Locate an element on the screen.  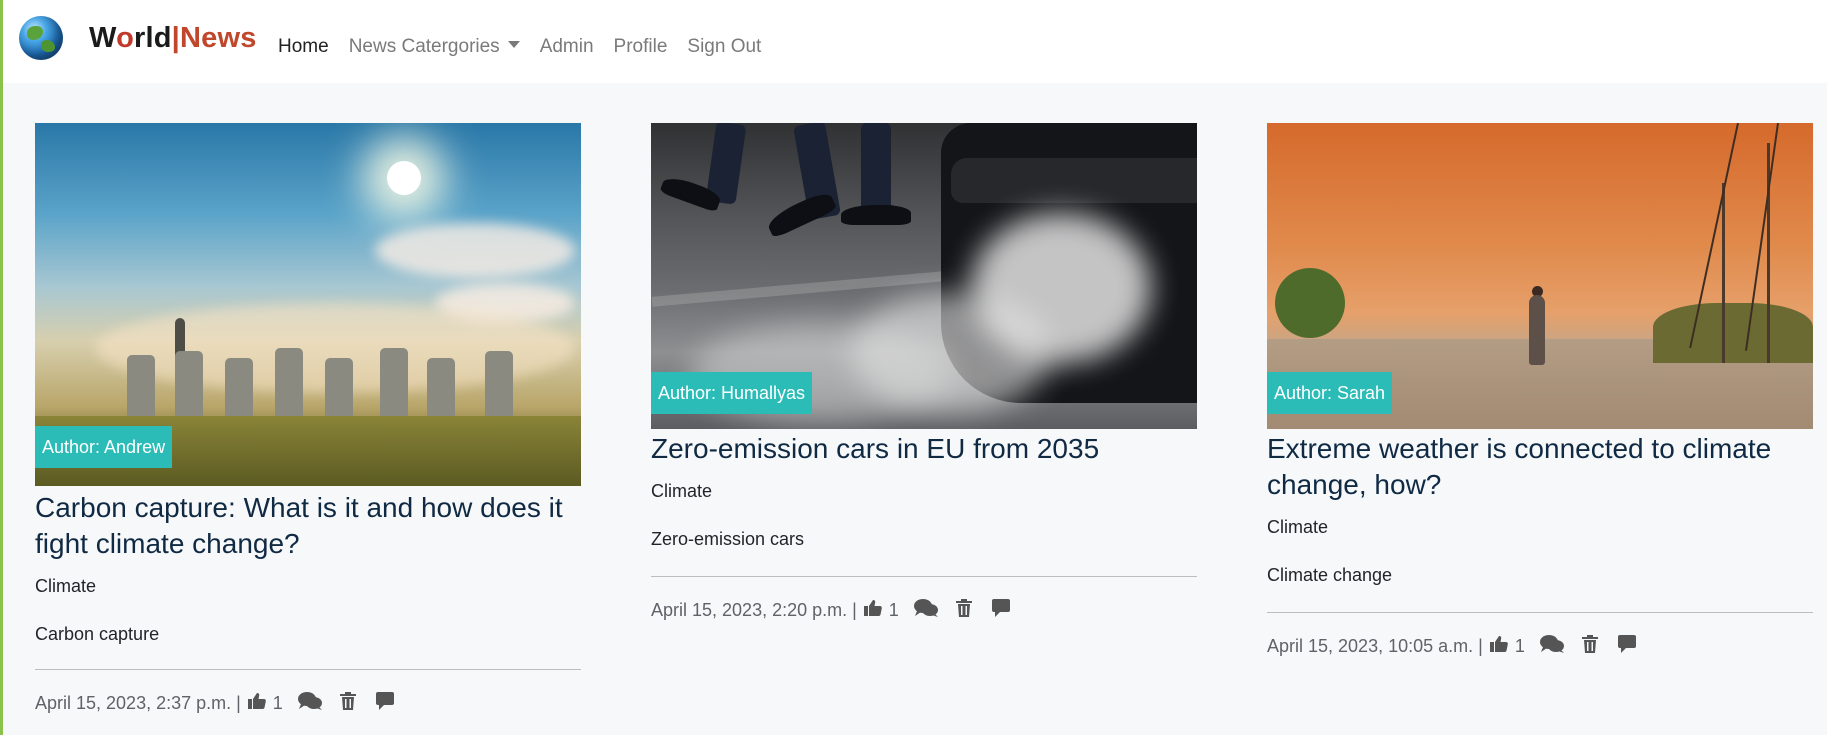
article-title: Zero-emission cars in EU from 2035 is located at coordinates (924, 449).